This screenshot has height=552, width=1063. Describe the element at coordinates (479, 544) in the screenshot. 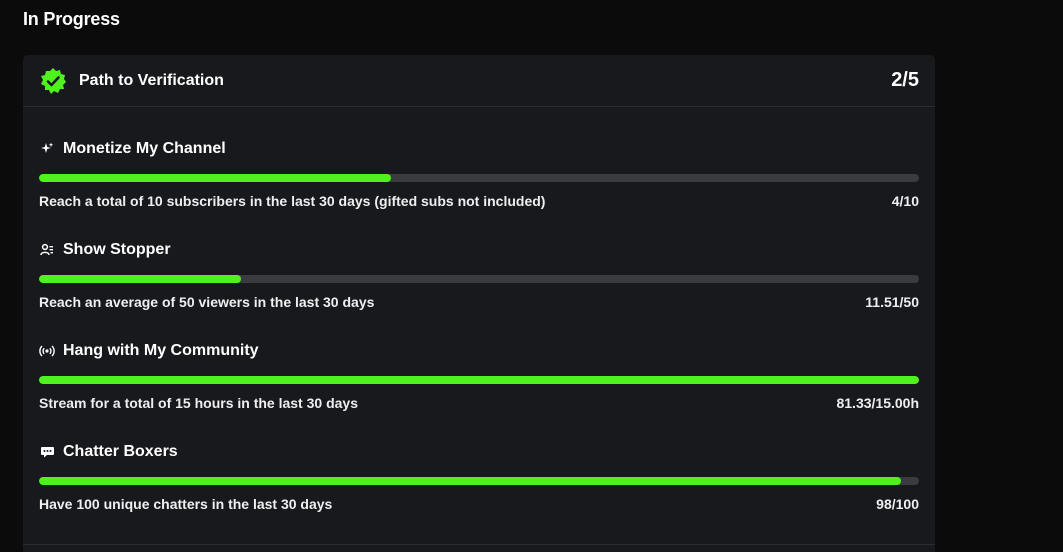

I see `divider` at that location.